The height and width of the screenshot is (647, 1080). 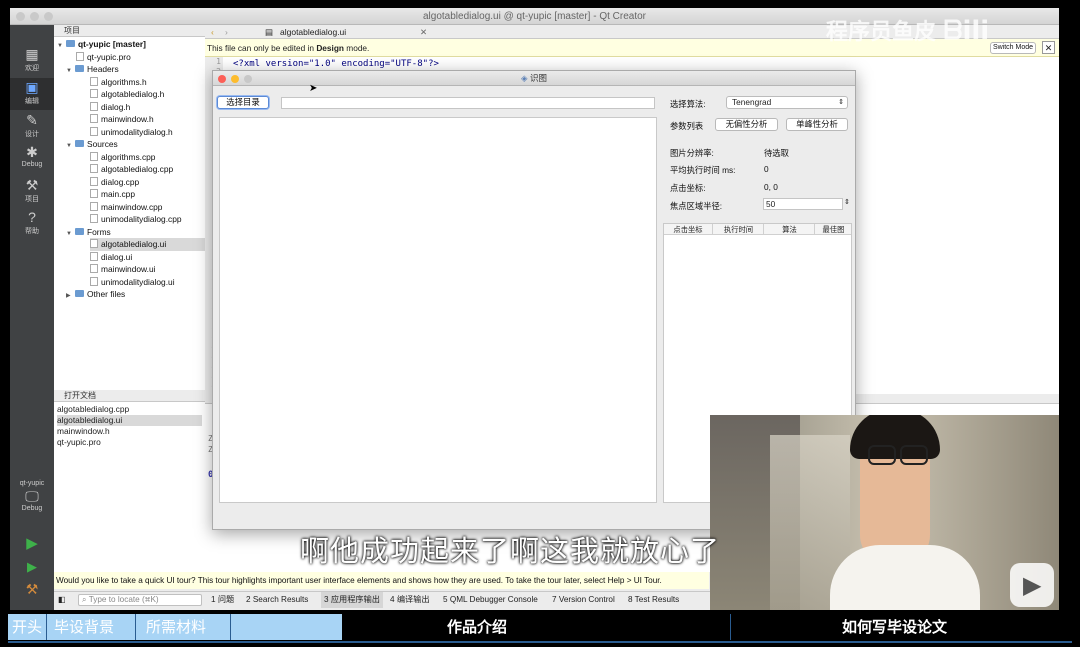 What do you see at coordinates (126, 207) in the screenshot?
I see `tree-item-source: mainwindow.cpp` at bounding box center [126, 207].